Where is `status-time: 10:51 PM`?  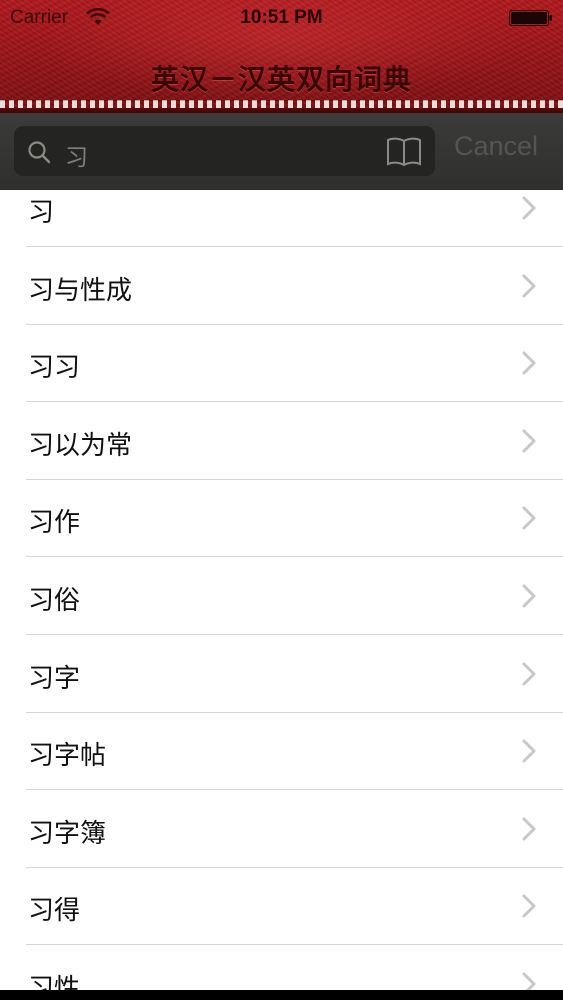
status-time: 10:51 PM is located at coordinates (281, 17).